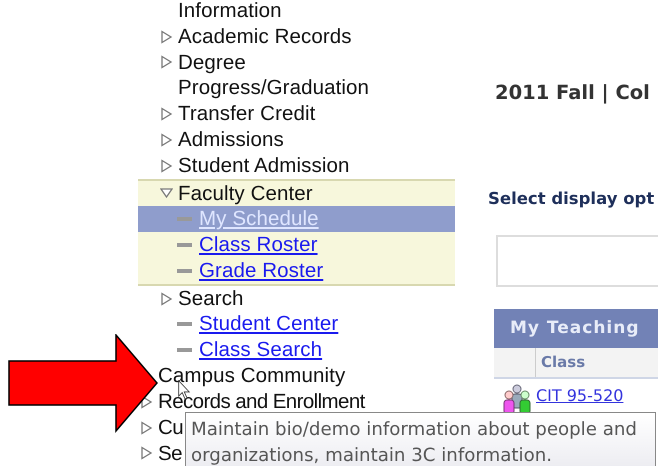 The height and width of the screenshot is (466, 658). What do you see at coordinates (247, 114) in the screenshot?
I see `nav-item: Transfer Credit` at bounding box center [247, 114].